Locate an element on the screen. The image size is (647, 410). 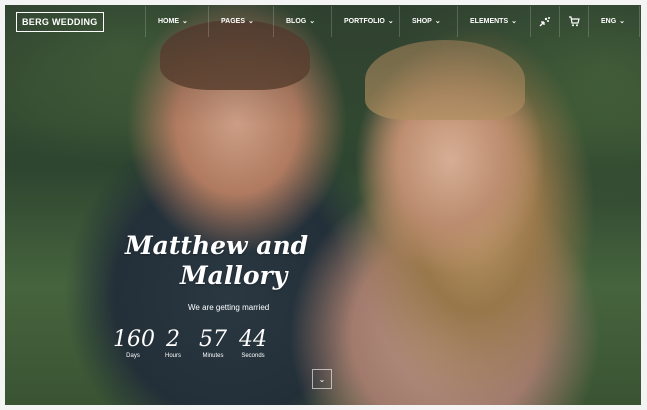
nav-label: PAGES is located at coordinates (233, 21).